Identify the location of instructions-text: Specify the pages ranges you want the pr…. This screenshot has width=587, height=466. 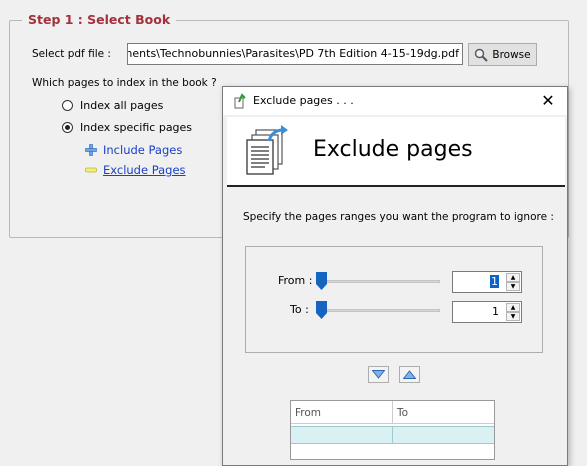
(398, 217).